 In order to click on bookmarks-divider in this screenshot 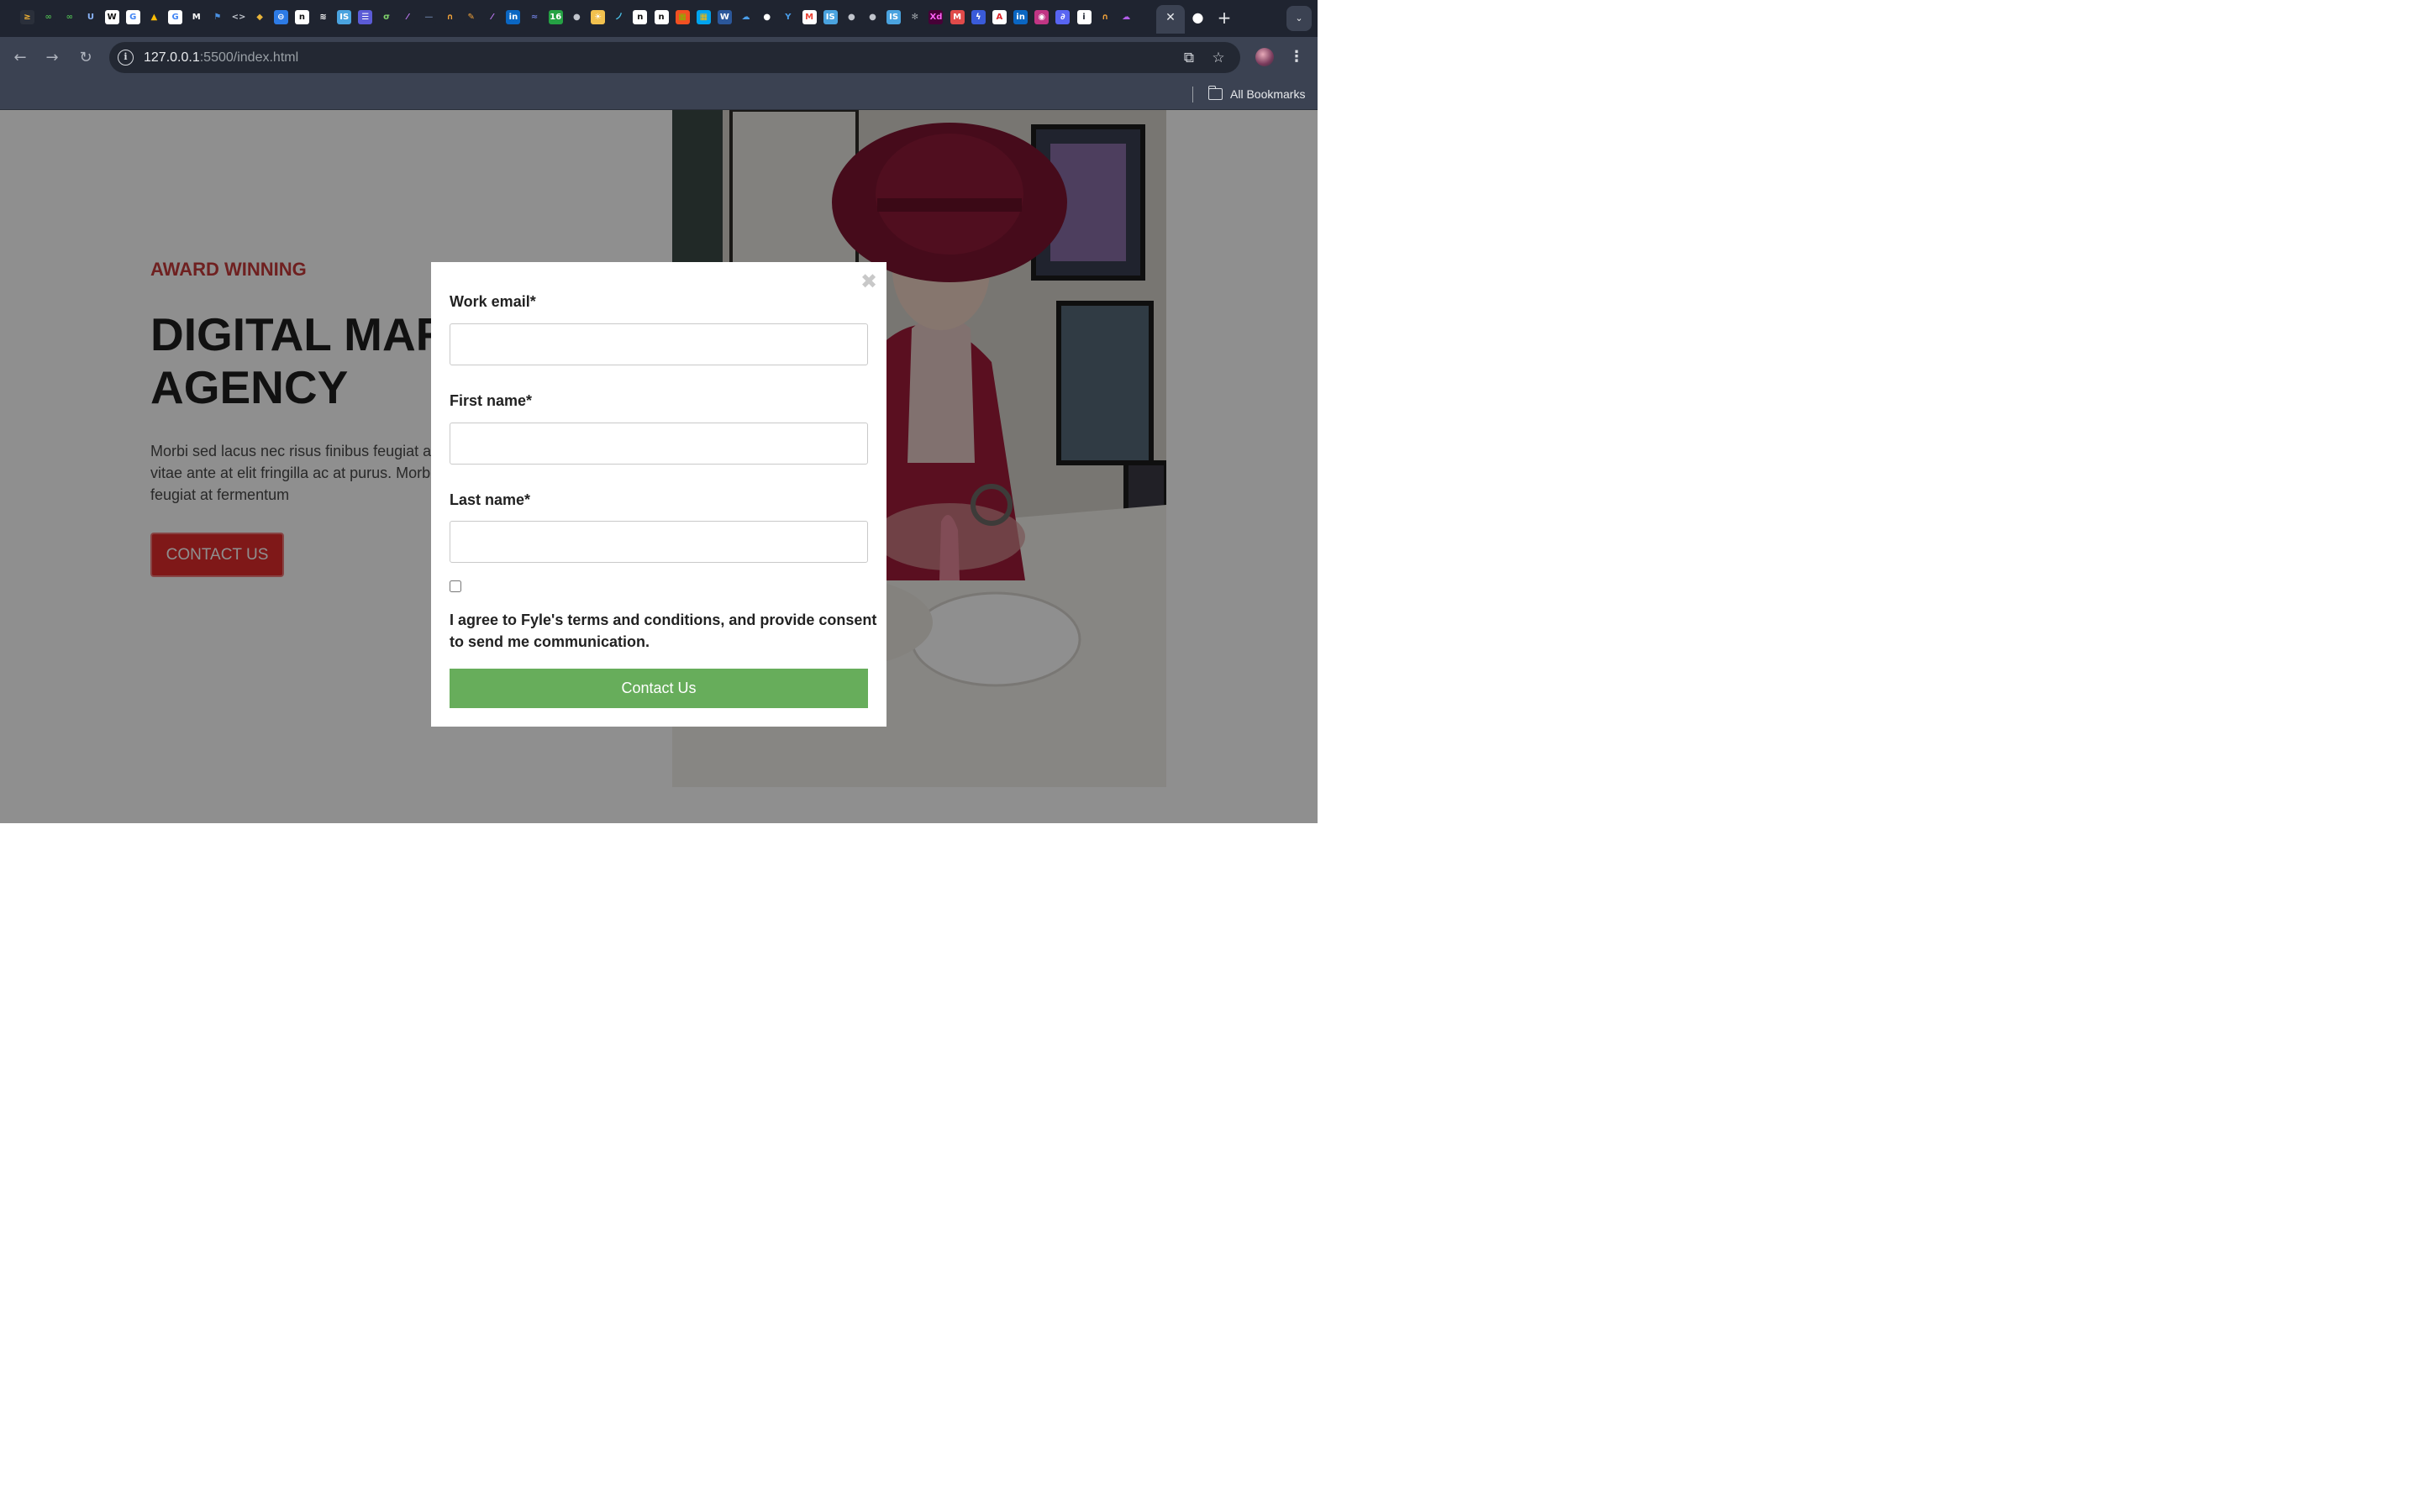, I will do `click(1193, 94)`.